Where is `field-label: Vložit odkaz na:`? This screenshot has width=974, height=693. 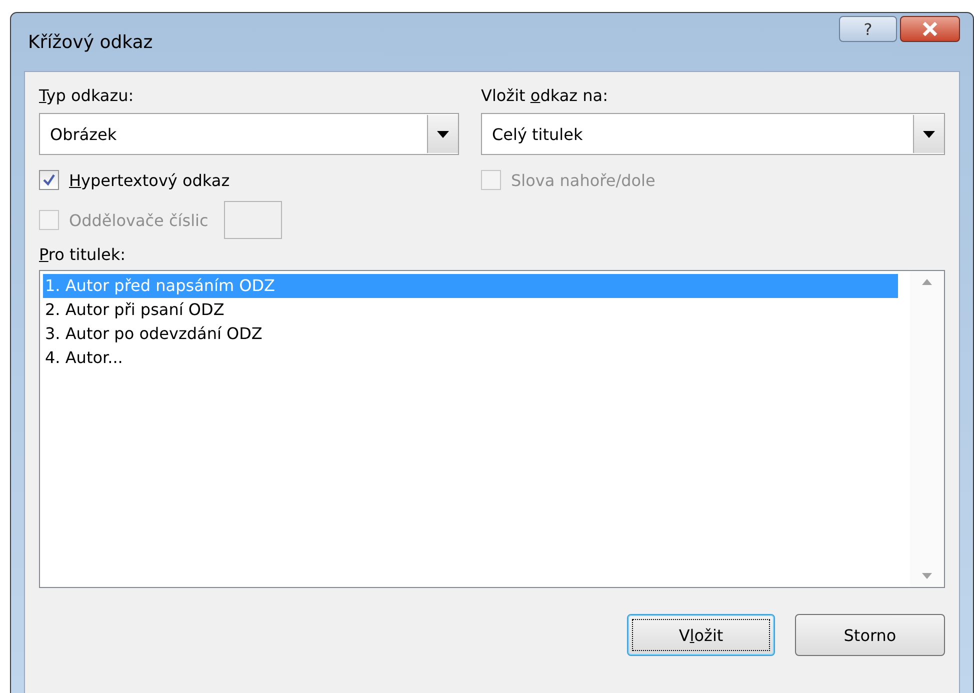
field-label: Vložit odkaz na: is located at coordinates (545, 95).